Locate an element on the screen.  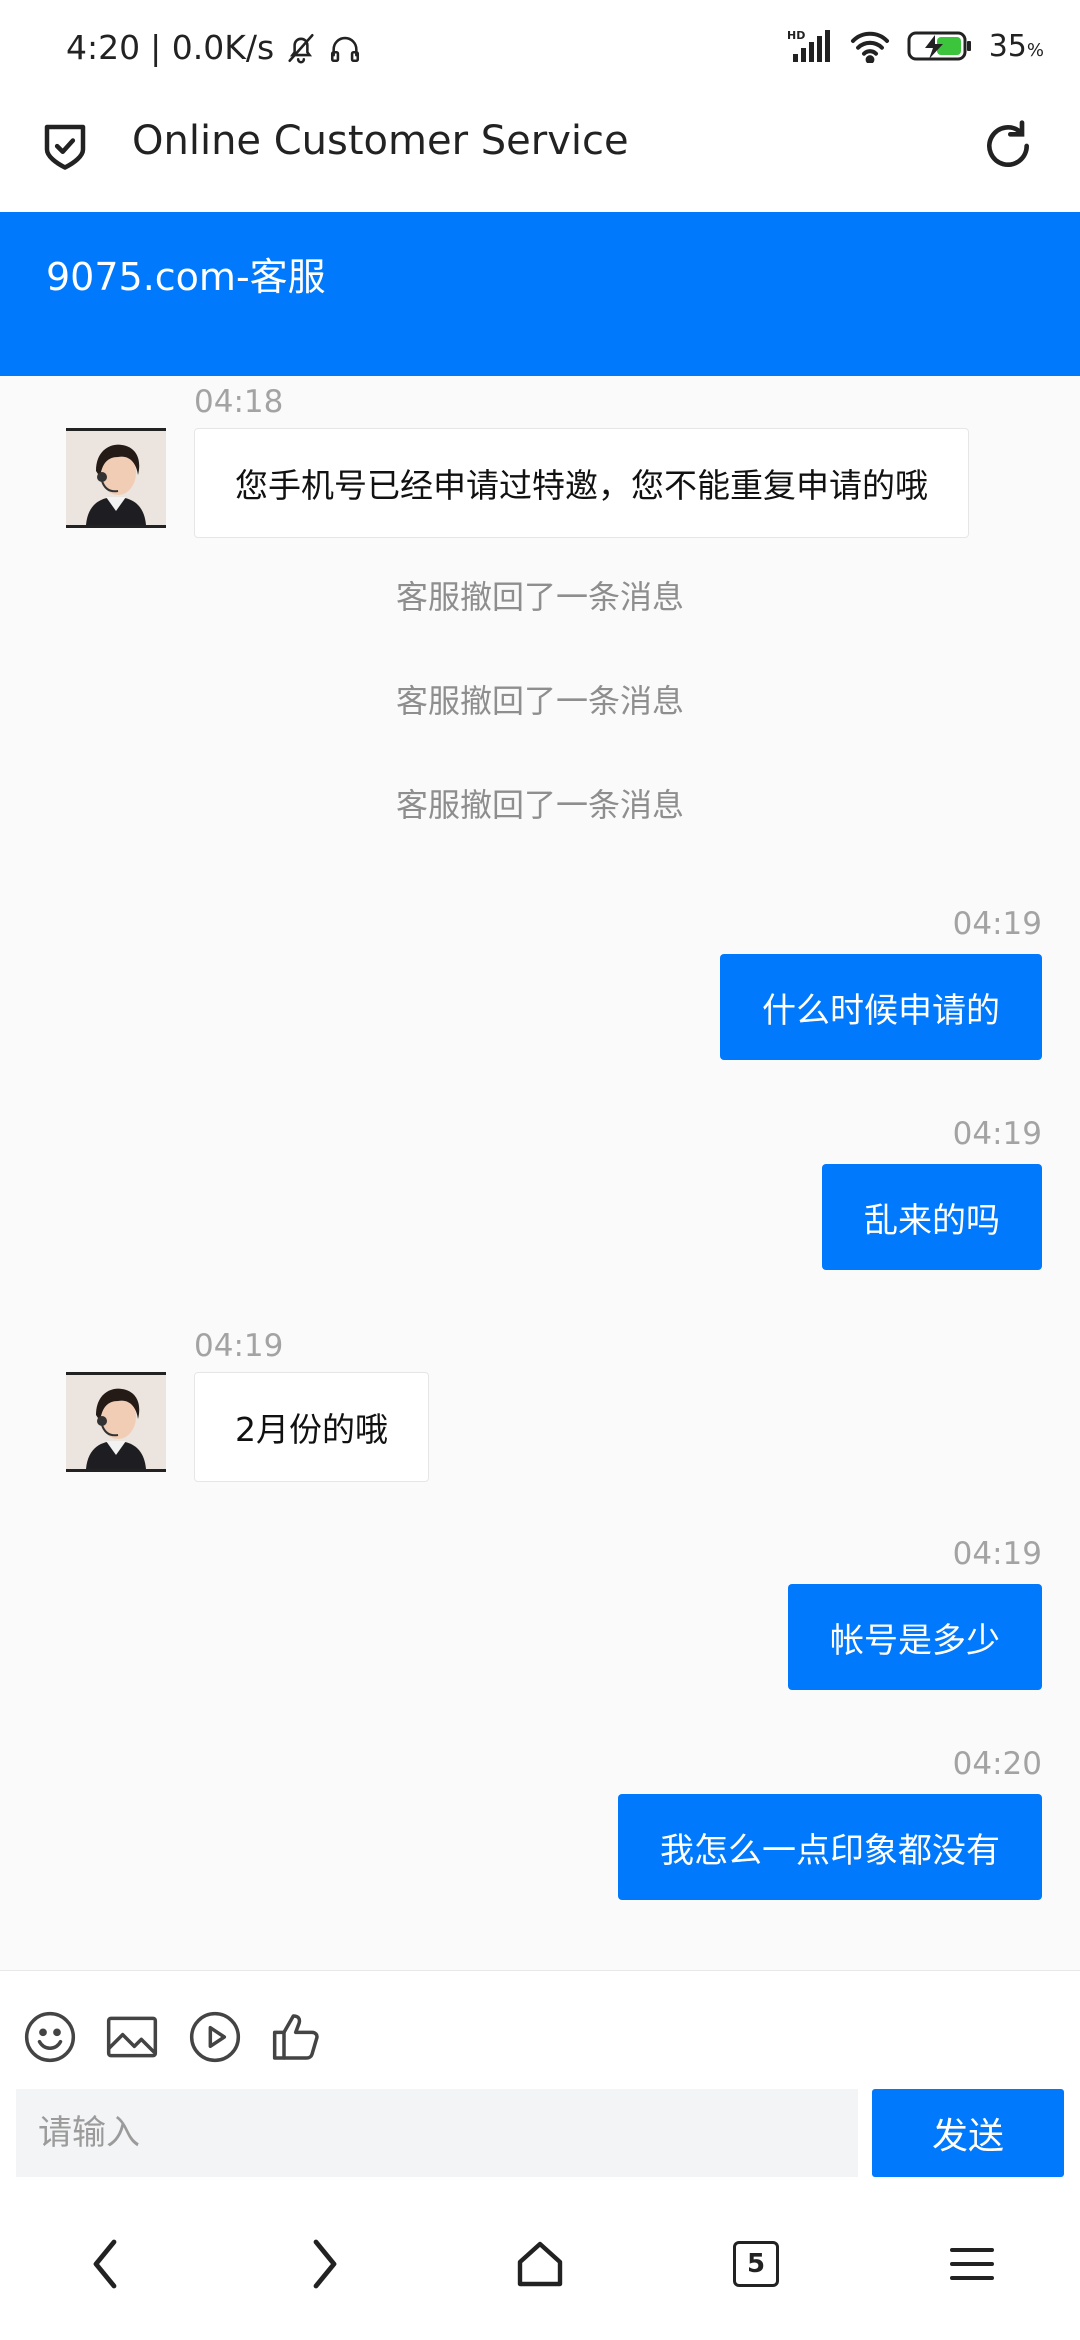
message-bubble-outgoing: 什么时候申请的 is located at coordinates (881, 1007).